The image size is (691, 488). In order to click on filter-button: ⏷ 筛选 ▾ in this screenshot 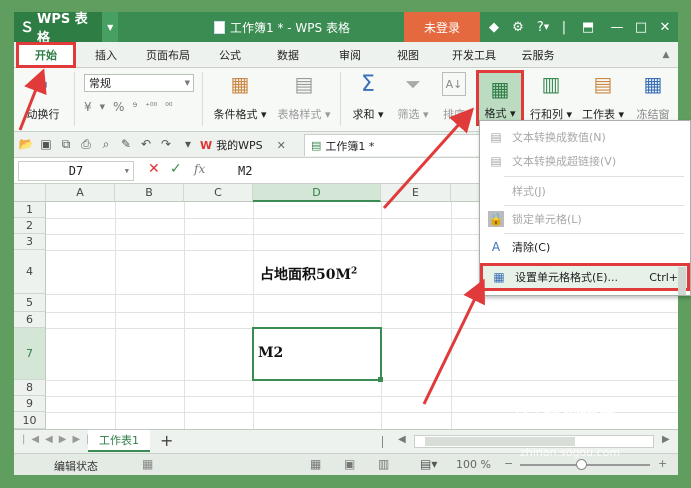, I will do `click(413, 97)`.